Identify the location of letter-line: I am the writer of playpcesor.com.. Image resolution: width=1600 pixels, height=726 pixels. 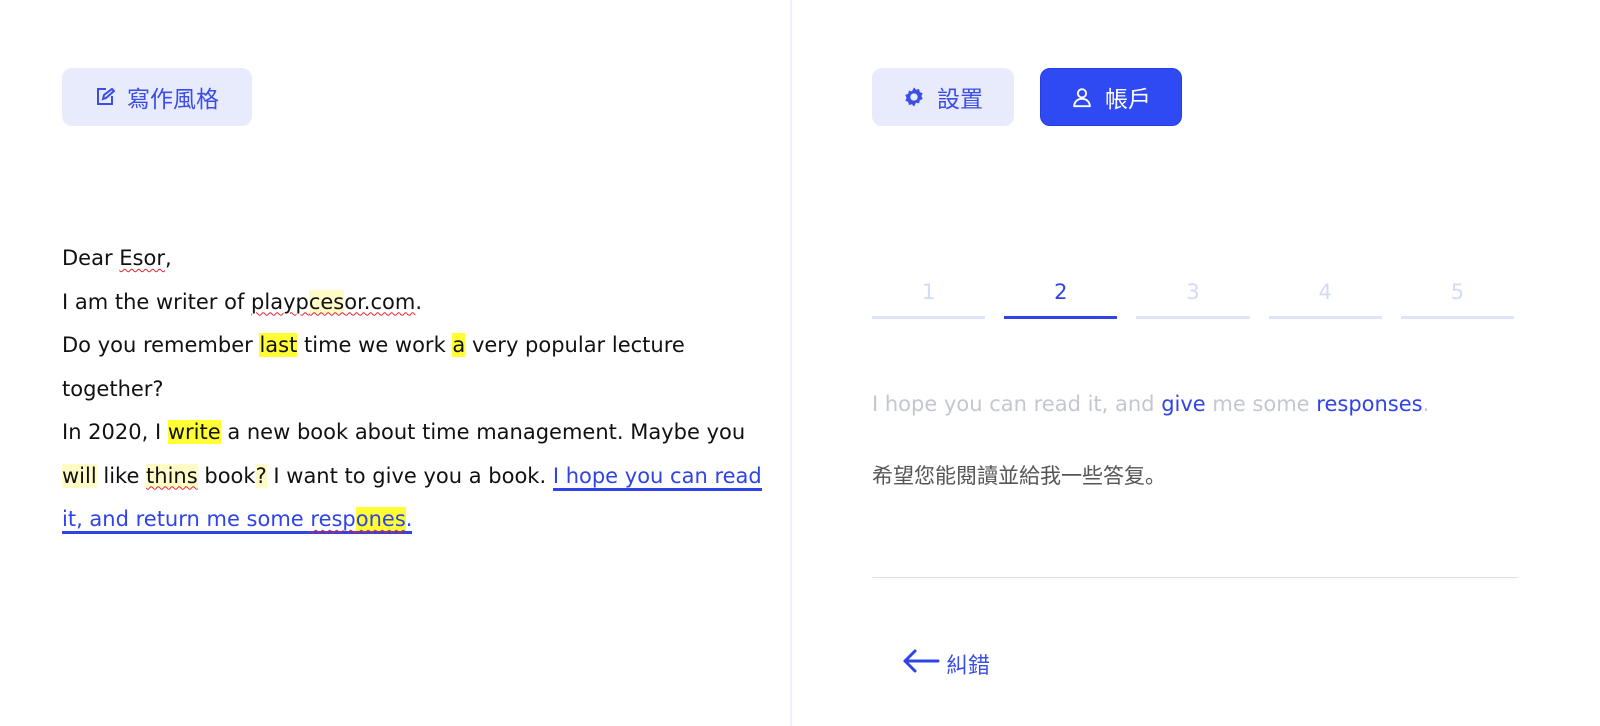
(242, 301).